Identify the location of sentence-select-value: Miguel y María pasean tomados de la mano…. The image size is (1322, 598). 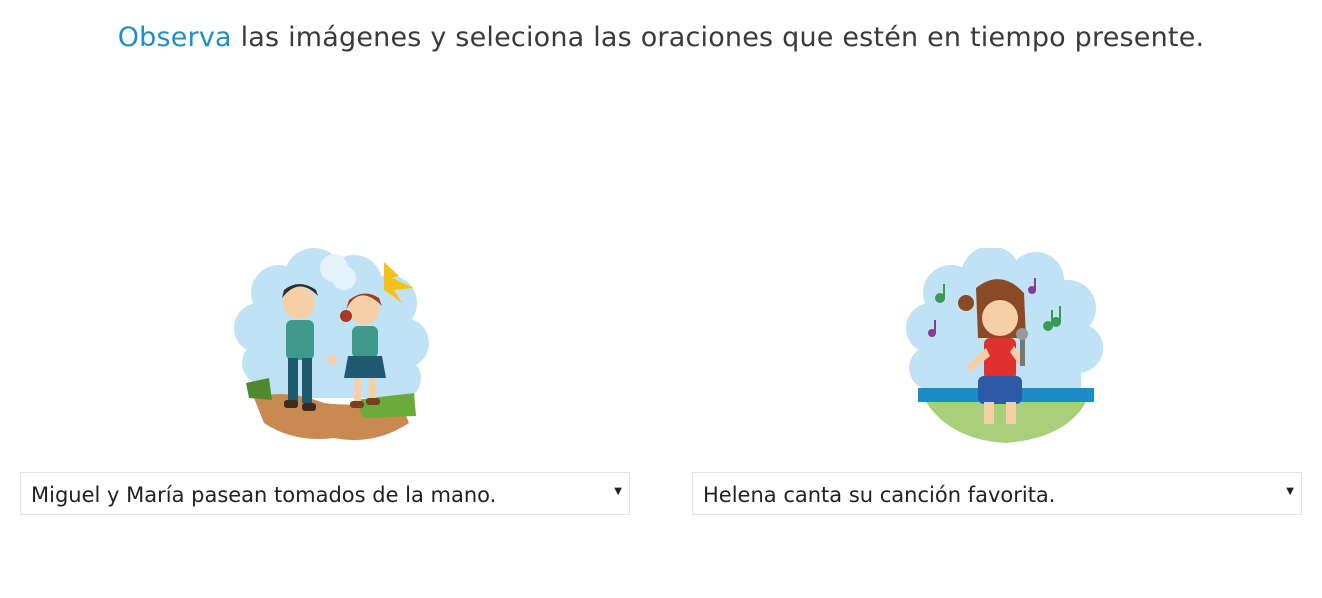
(264, 495).